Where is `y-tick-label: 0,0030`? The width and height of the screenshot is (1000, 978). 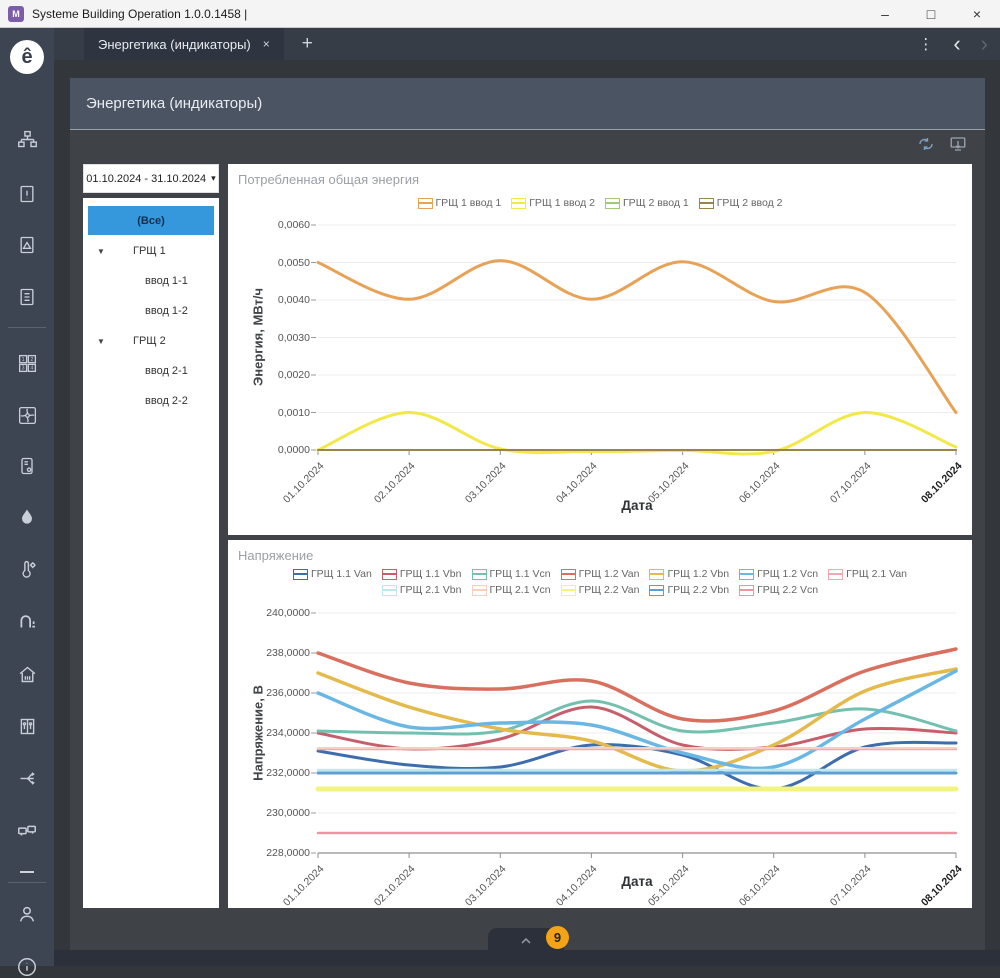 y-tick-label: 0,0030 is located at coordinates (293, 337).